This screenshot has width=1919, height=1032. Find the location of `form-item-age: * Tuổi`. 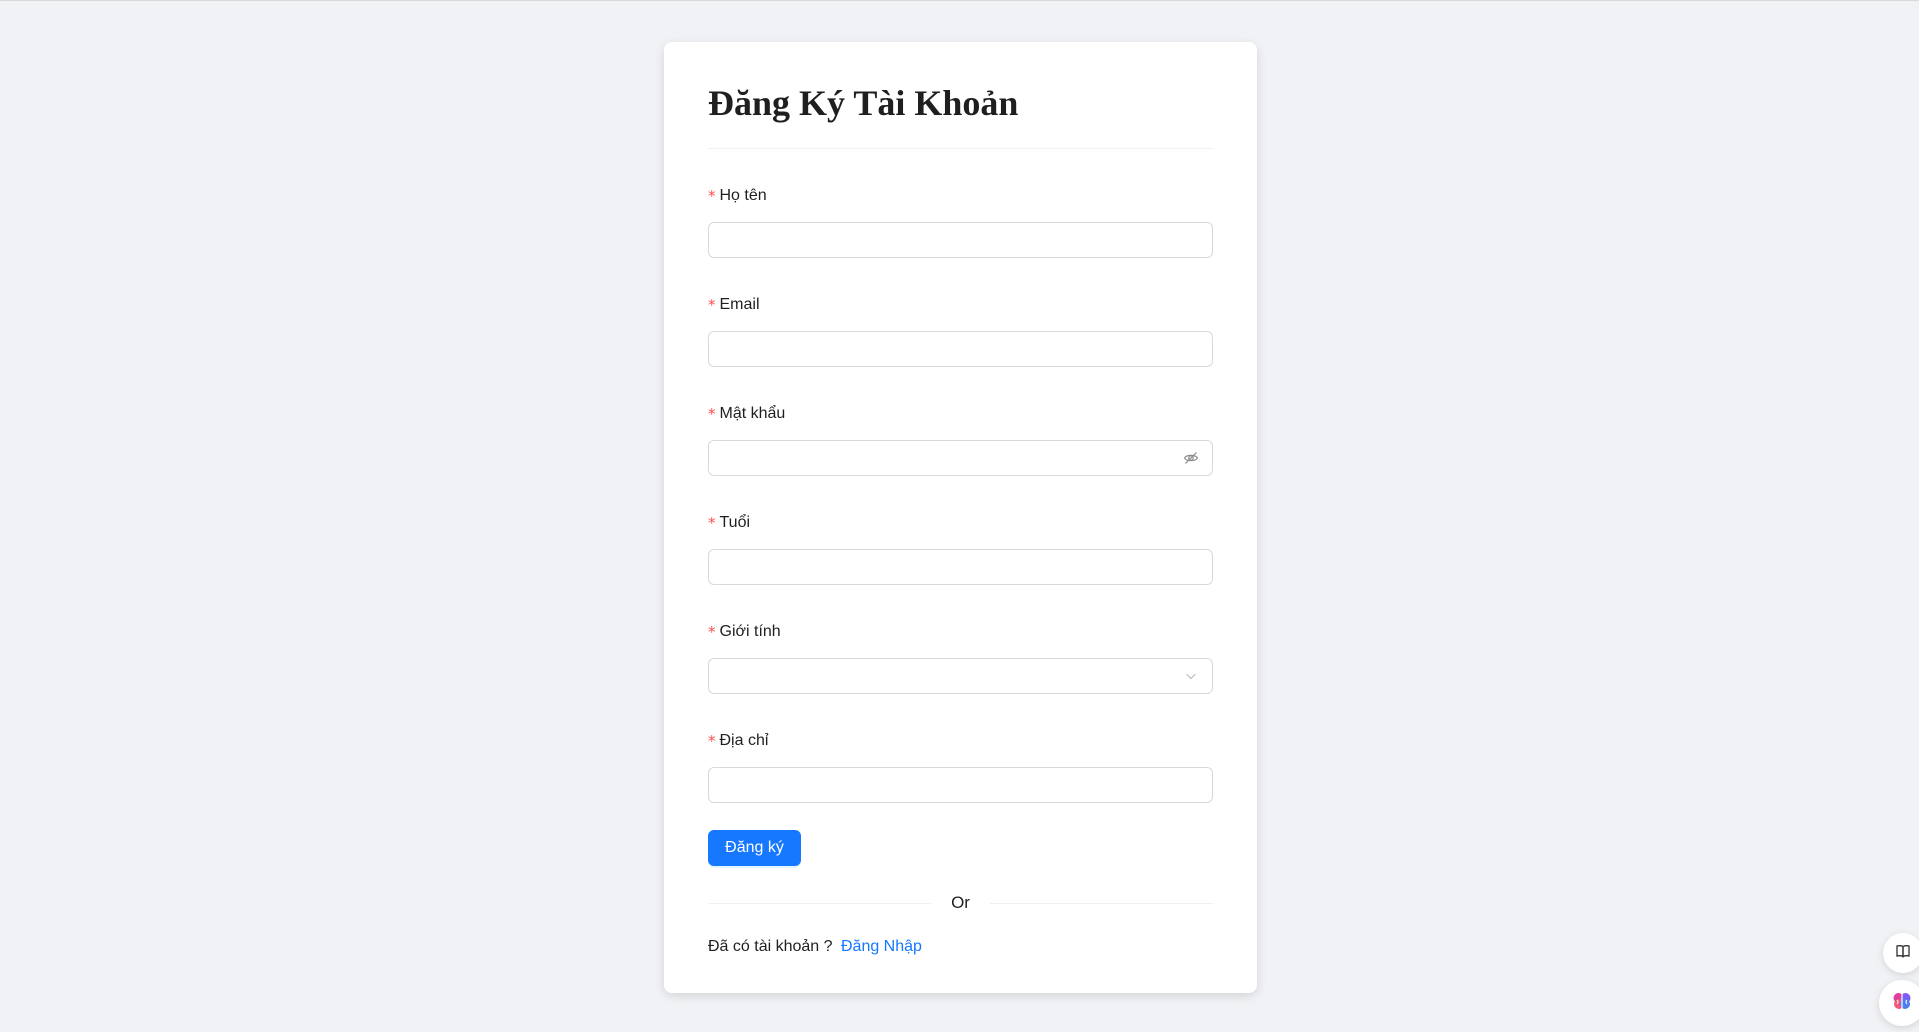

form-item-age: * Tuổi is located at coordinates (960, 548).